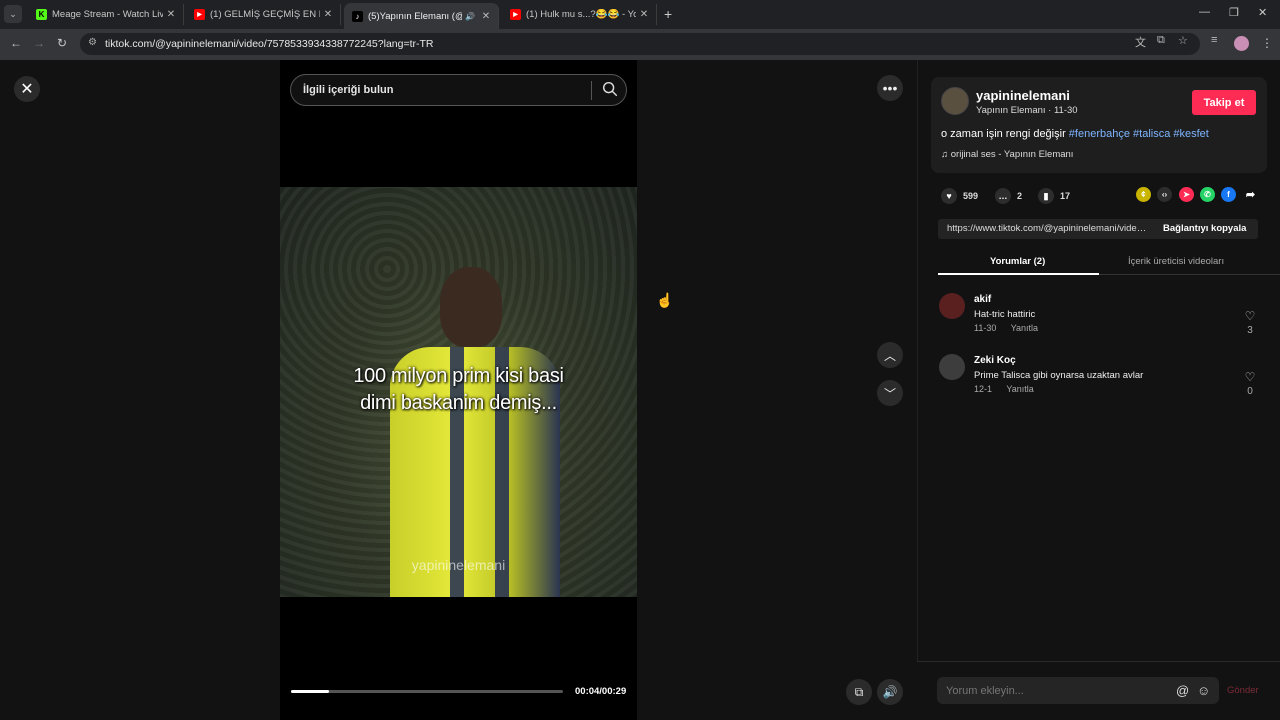 Image resolution: width=1280 pixels, height=720 pixels. Describe the element at coordinates (1183, 40) in the screenshot. I see `bookmark-star-icon: ☆` at that location.